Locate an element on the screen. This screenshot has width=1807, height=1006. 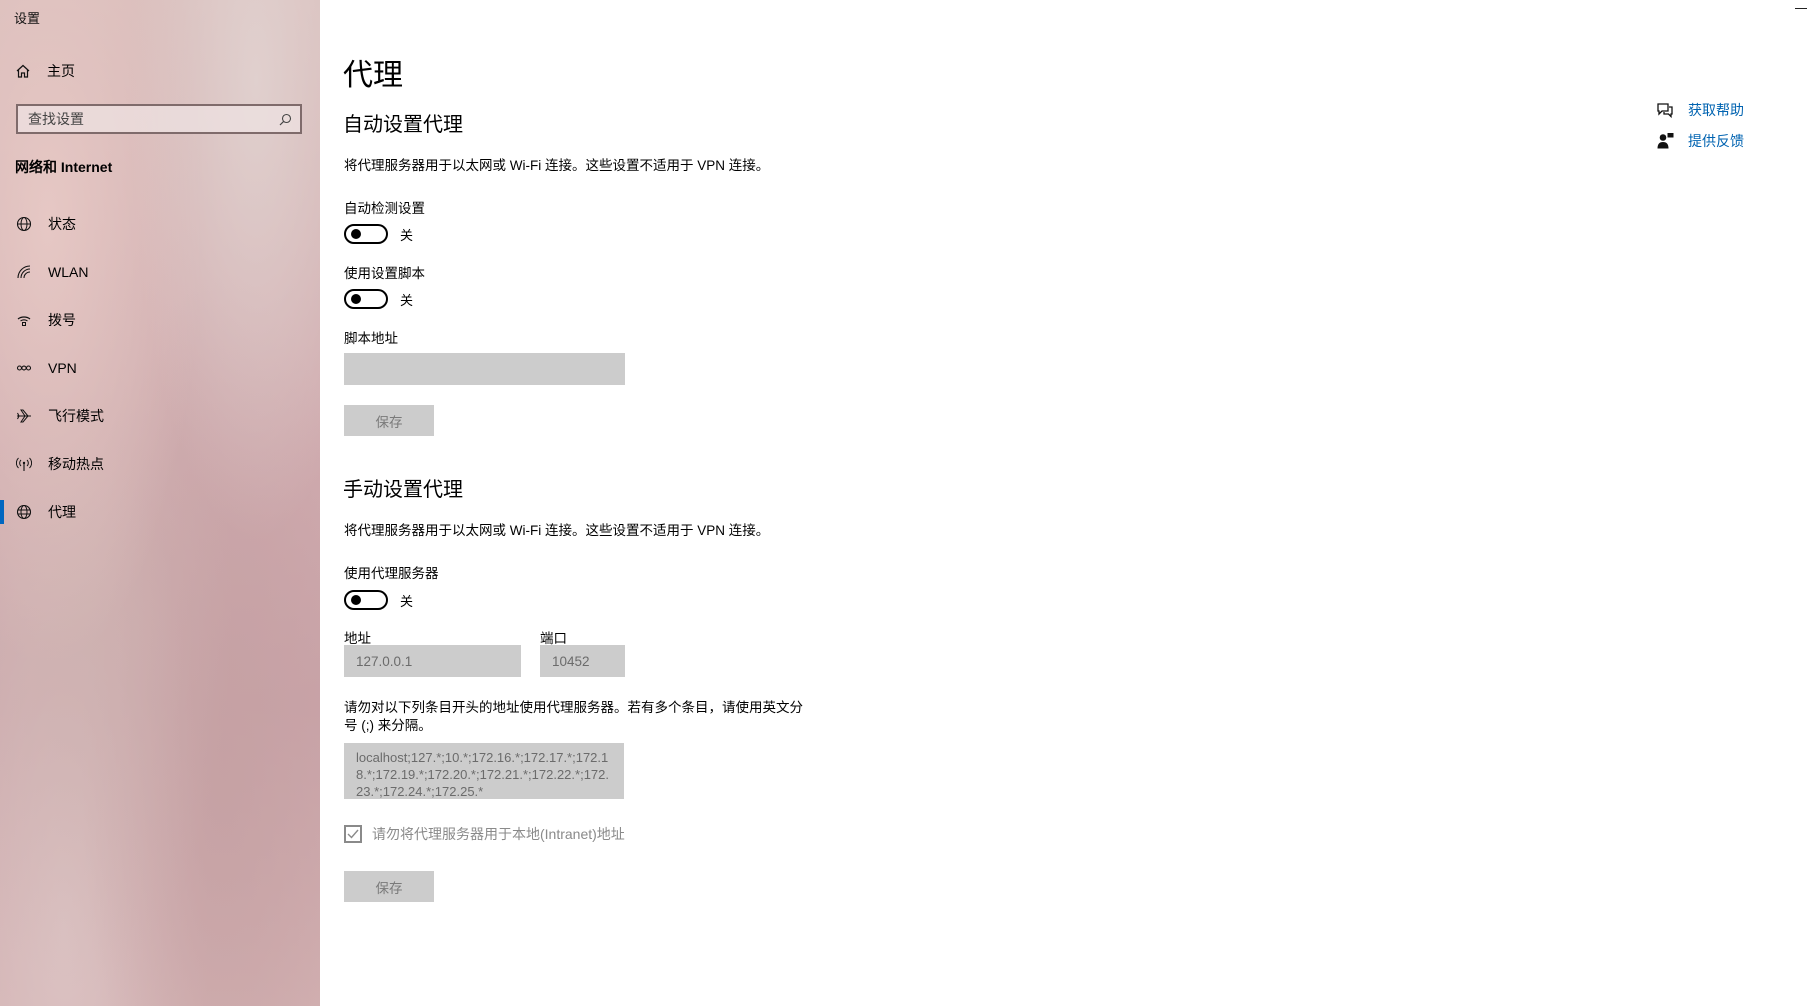
get-help-label: 获取帮助 is located at coordinates (1716, 110).